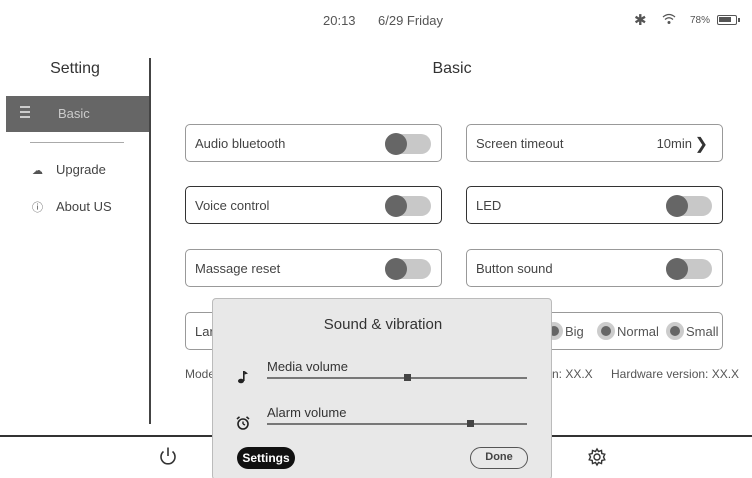 Image resolution: width=752 pixels, height=478 pixels. I want to click on alarm-volume-thumb, so click(470, 423).